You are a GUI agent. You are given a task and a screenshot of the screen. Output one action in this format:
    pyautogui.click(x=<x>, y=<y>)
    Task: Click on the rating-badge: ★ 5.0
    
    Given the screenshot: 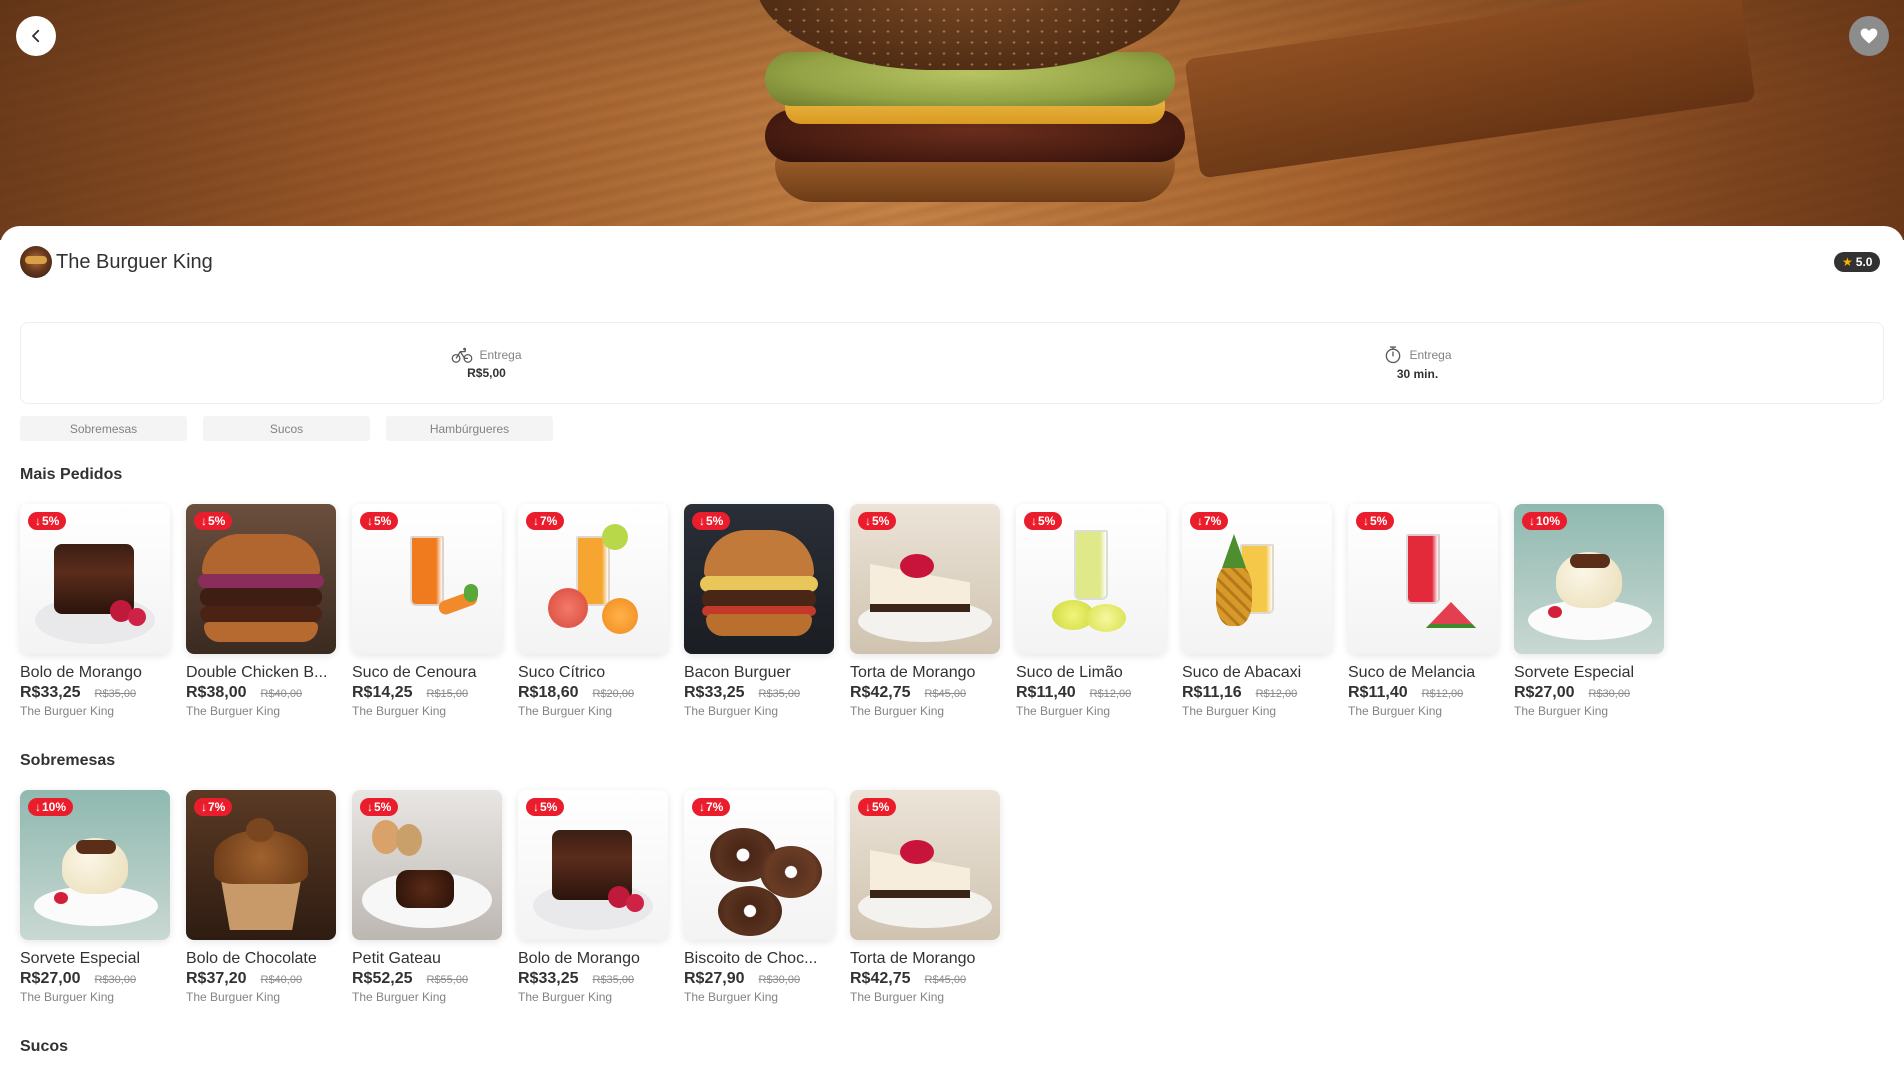 What is the action you would take?
    pyautogui.click(x=1857, y=262)
    